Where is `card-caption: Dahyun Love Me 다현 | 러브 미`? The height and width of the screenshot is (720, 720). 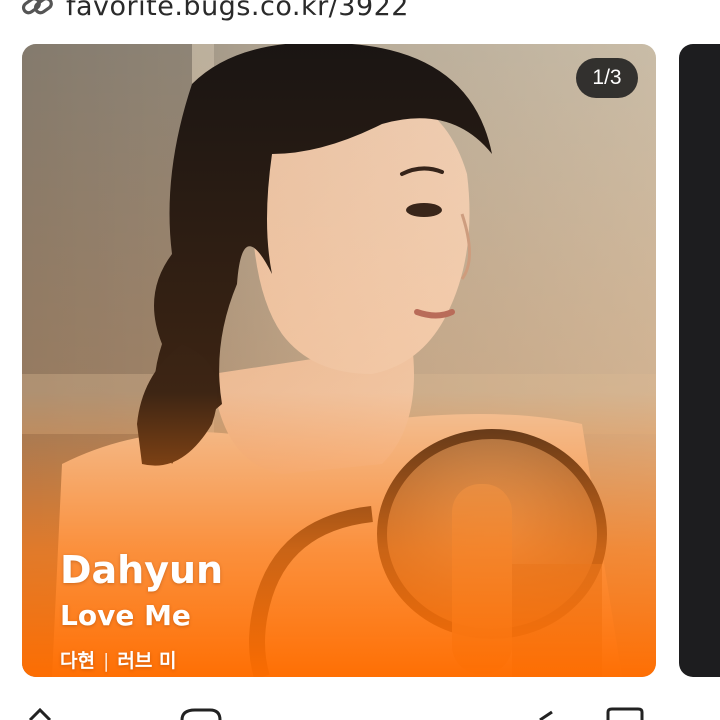
card-caption: Dahyun Love Me 다현 | 러브 미 is located at coordinates (141, 612).